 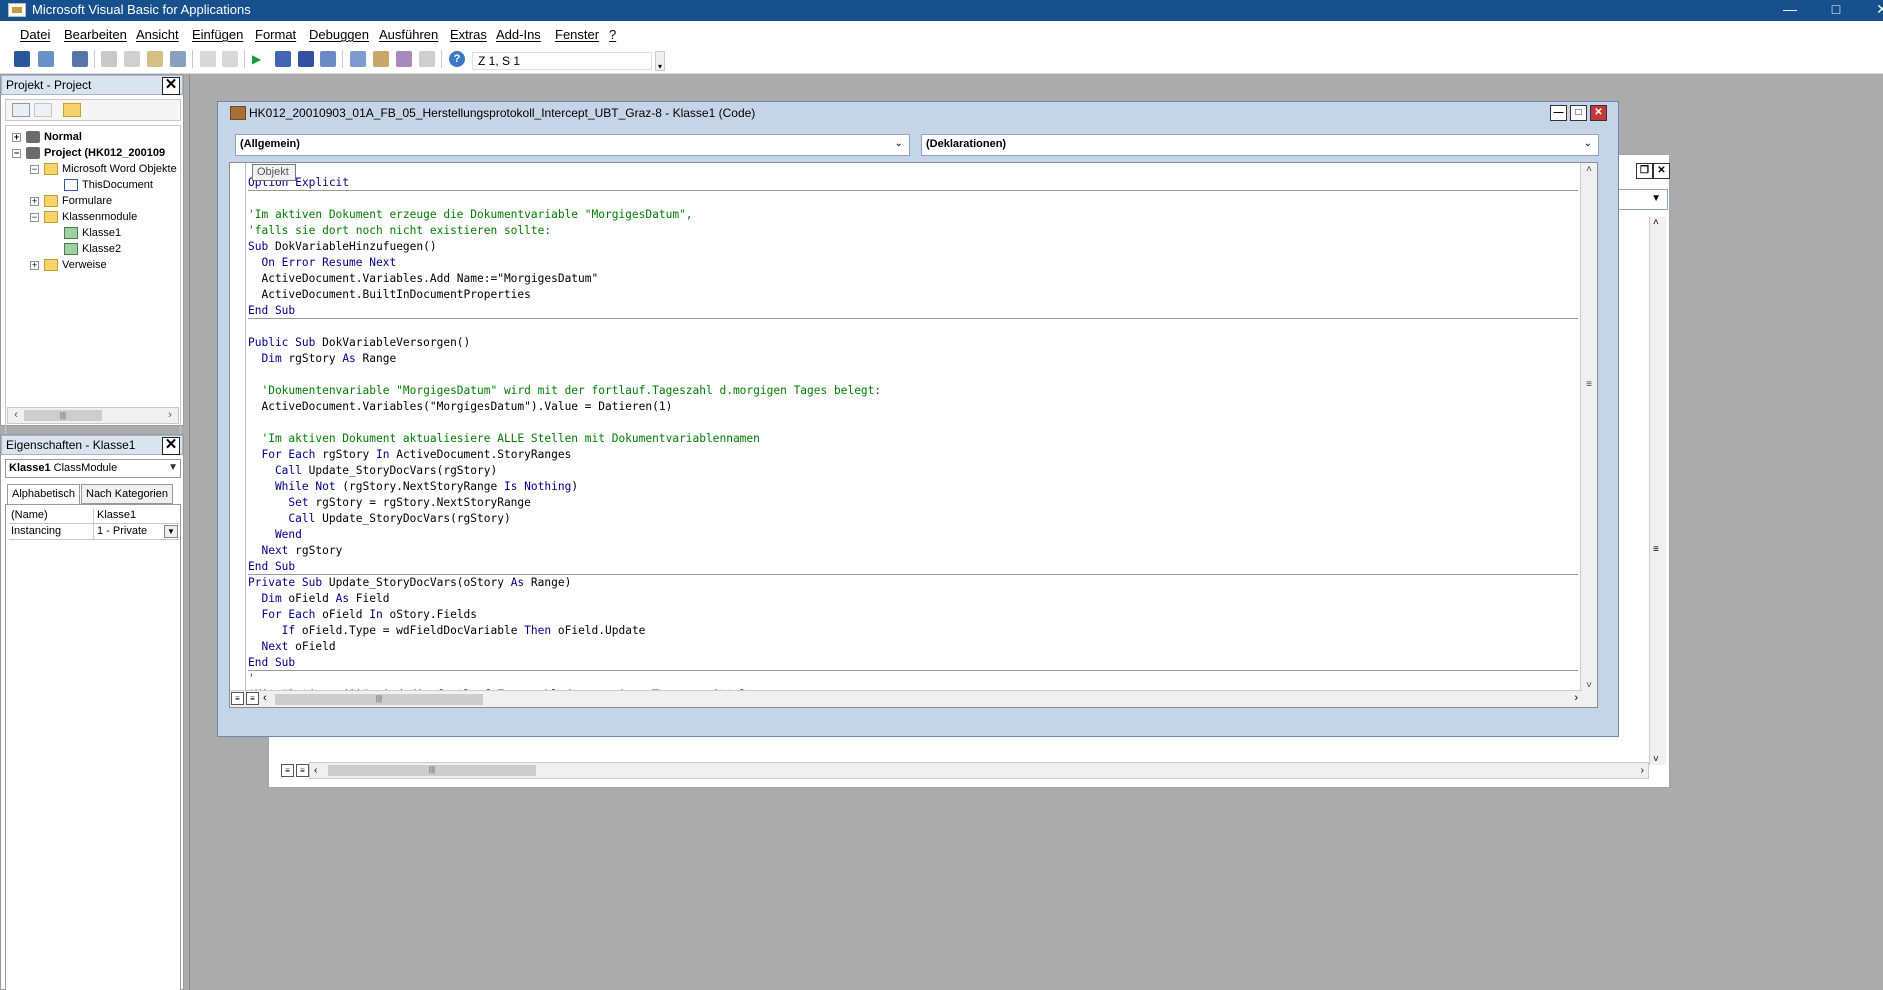 I want to click on procedure-view-icon: ≡, so click(x=287, y=770).